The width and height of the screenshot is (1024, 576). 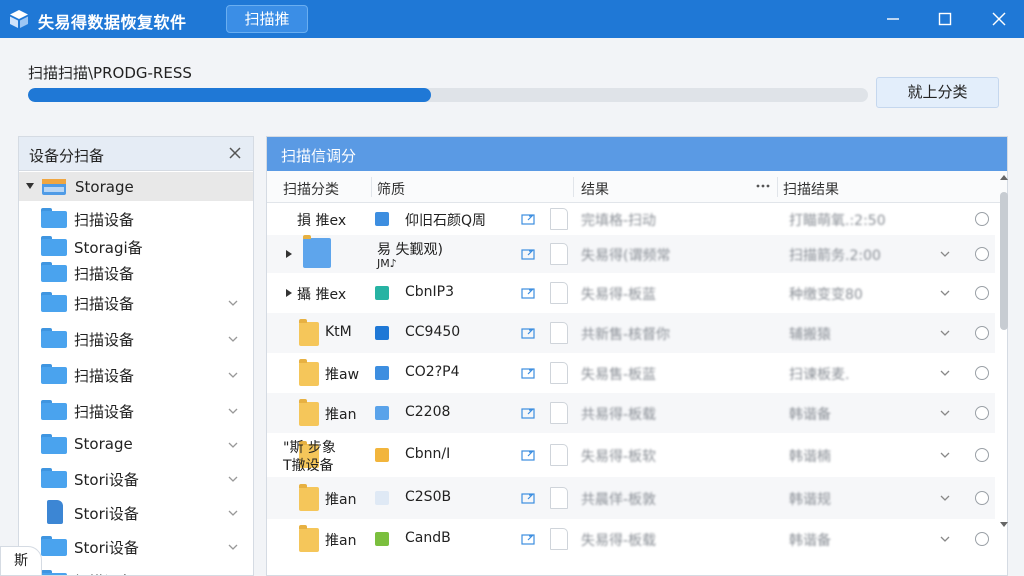 I want to click on minimize-icon, so click(x=893, y=19).